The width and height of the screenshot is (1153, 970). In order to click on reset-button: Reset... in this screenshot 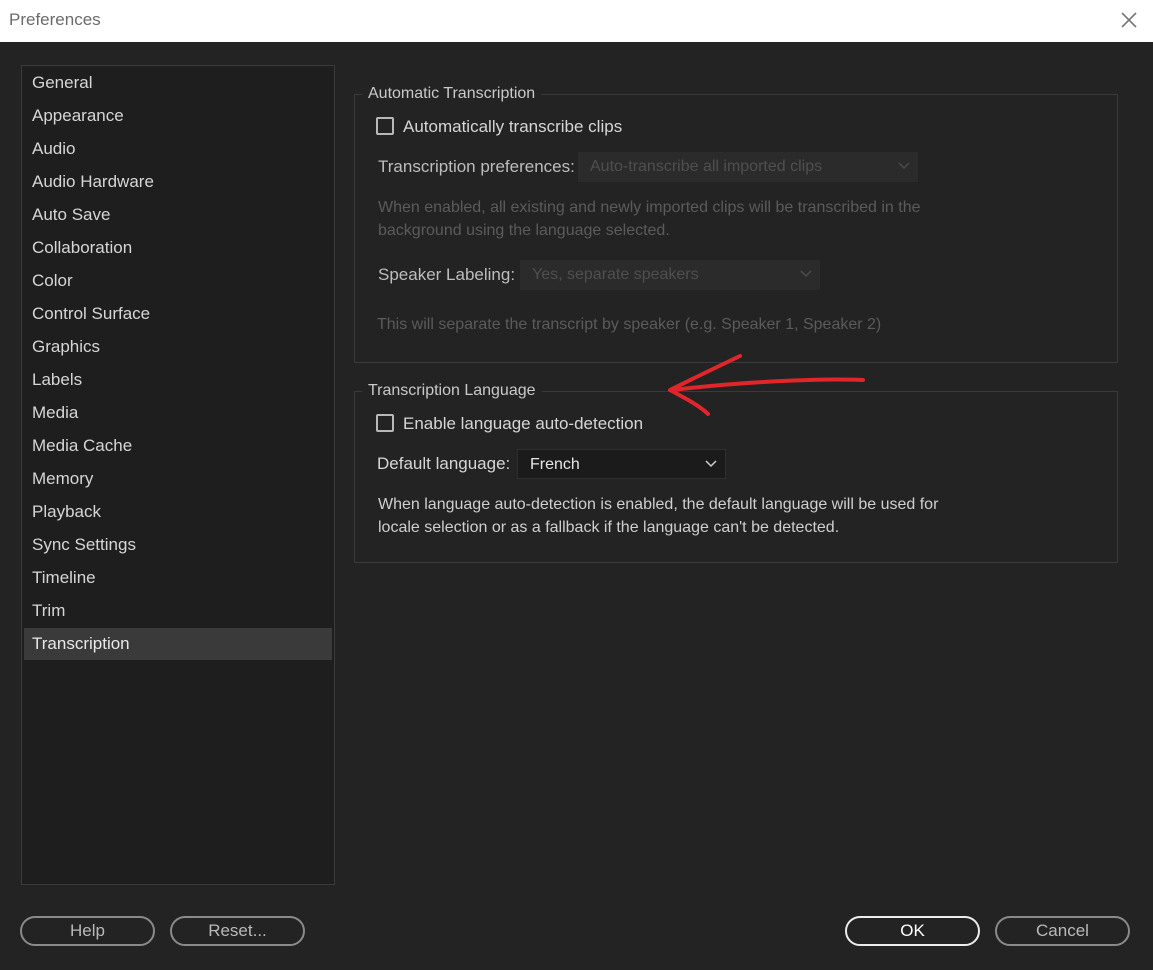, I will do `click(237, 931)`.